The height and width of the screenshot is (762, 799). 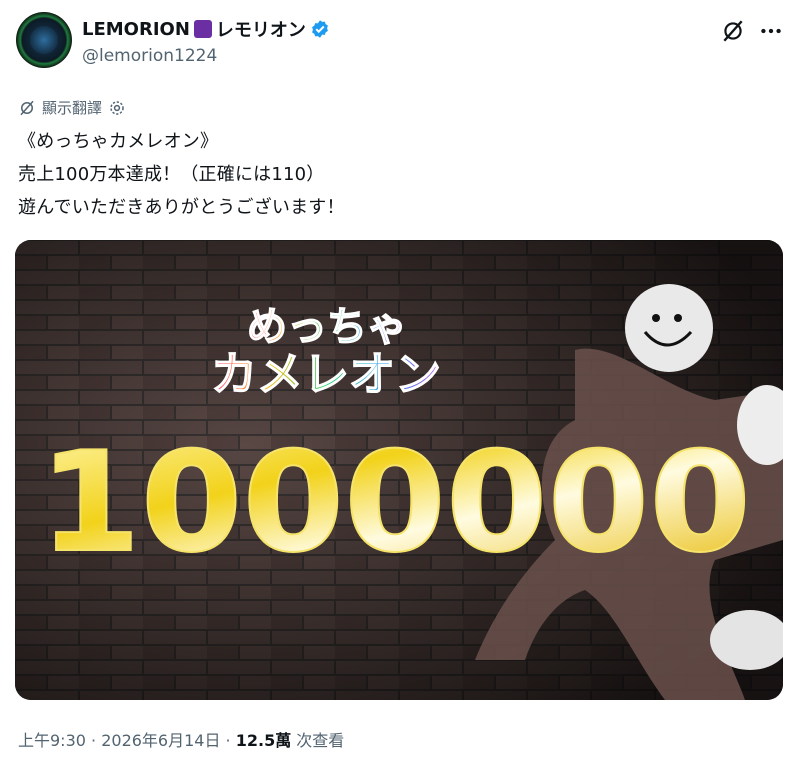 What do you see at coordinates (326, 374) in the screenshot?
I see `media-logo-line2: カメレオン` at bounding box center [326, 374].